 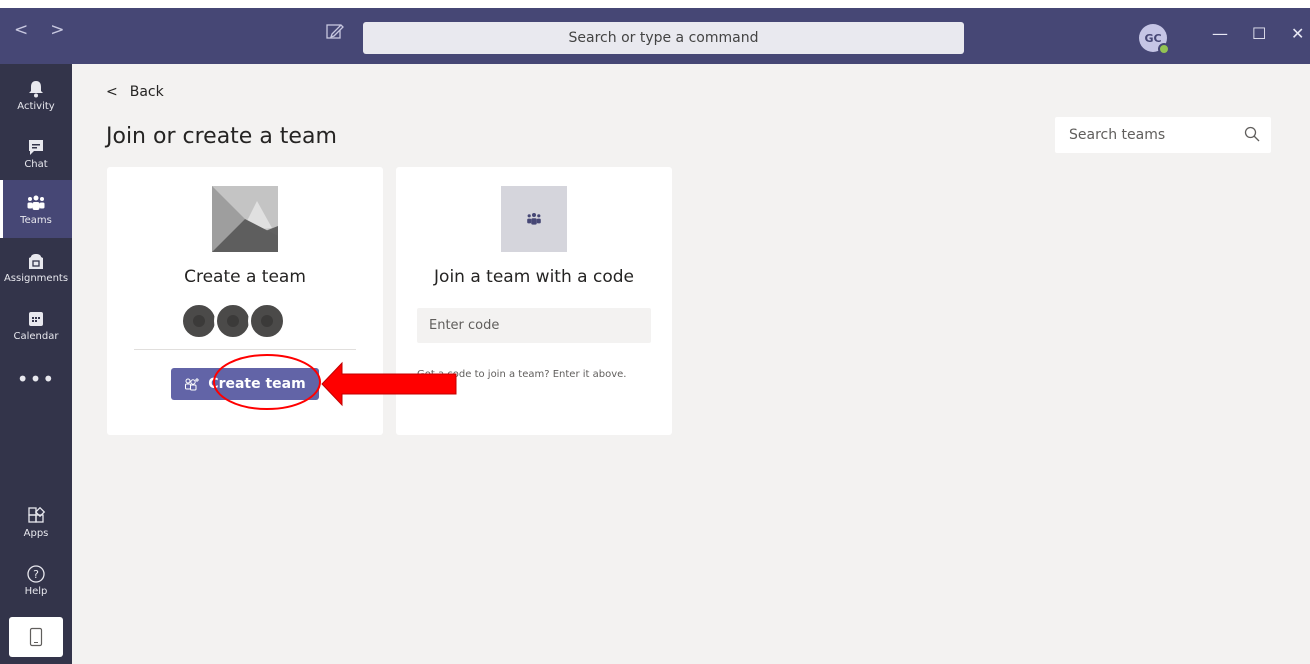 What do you see at coordinates (36, 220) in the screenshot?
I see `rail-label: Teams` at bounding box center [36, 220].